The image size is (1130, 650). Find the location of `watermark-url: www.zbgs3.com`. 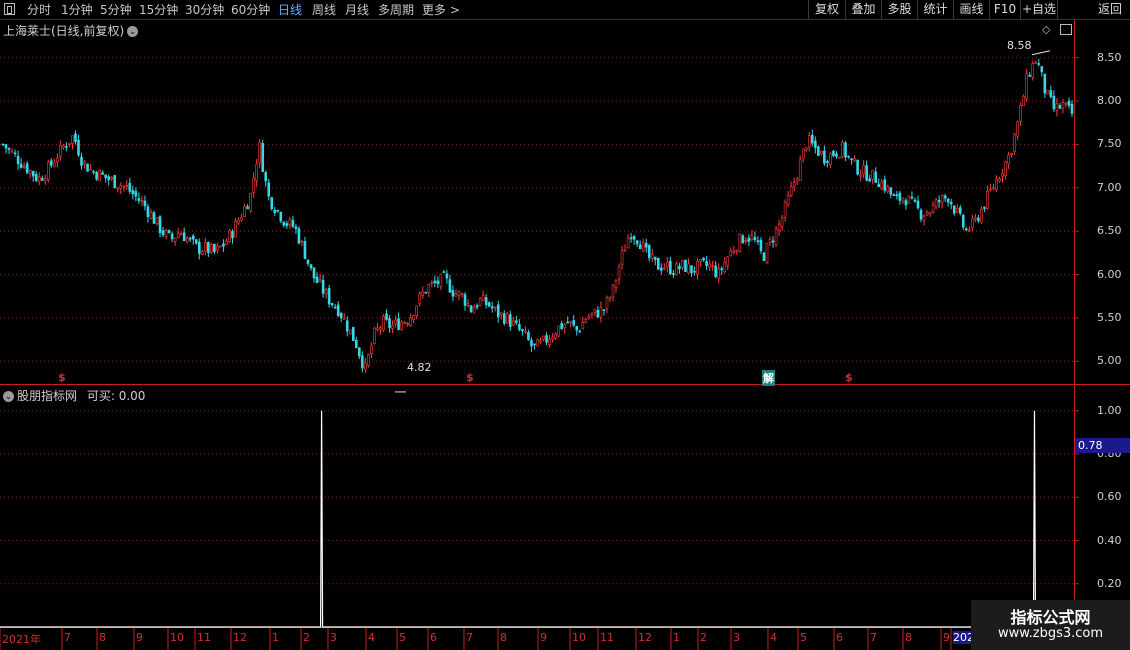

watermark-url: www.zbgs3.com is located at coordinates (1050, 633).